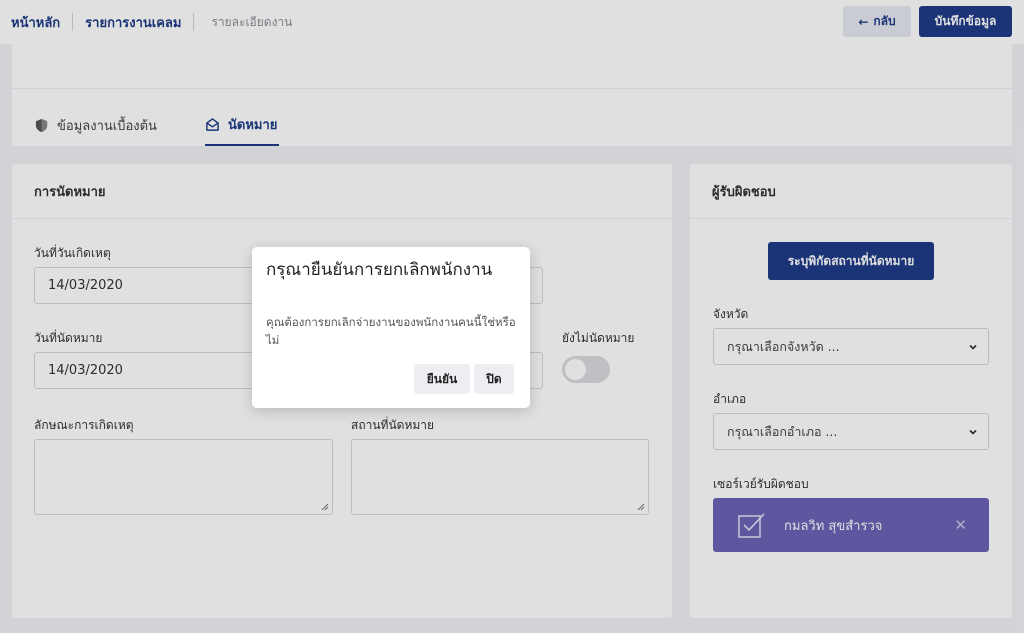 The height and width of the screenshot is (633, 1024). I want to click on dialog-title: กรุณายืนยันการยกเลิกพนักงาน, so click(379, 270).